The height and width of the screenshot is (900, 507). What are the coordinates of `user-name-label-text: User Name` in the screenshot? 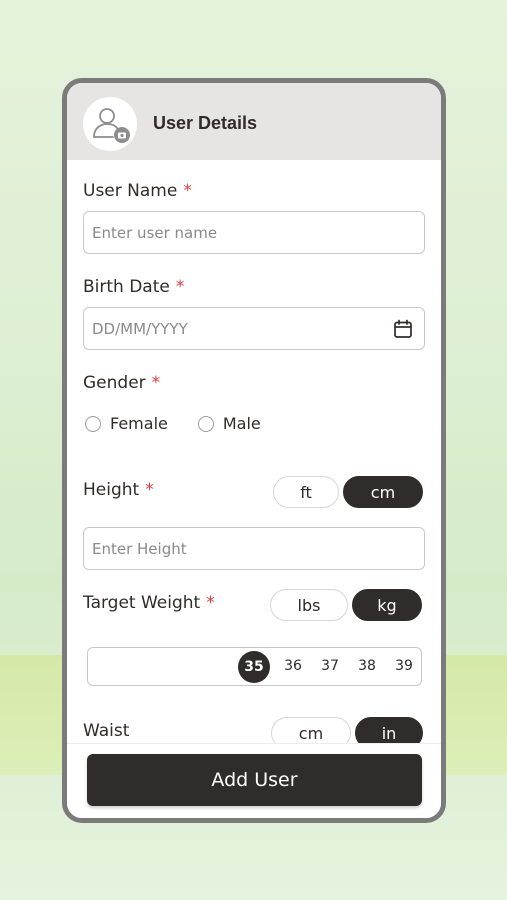 It's located at (130, 191).